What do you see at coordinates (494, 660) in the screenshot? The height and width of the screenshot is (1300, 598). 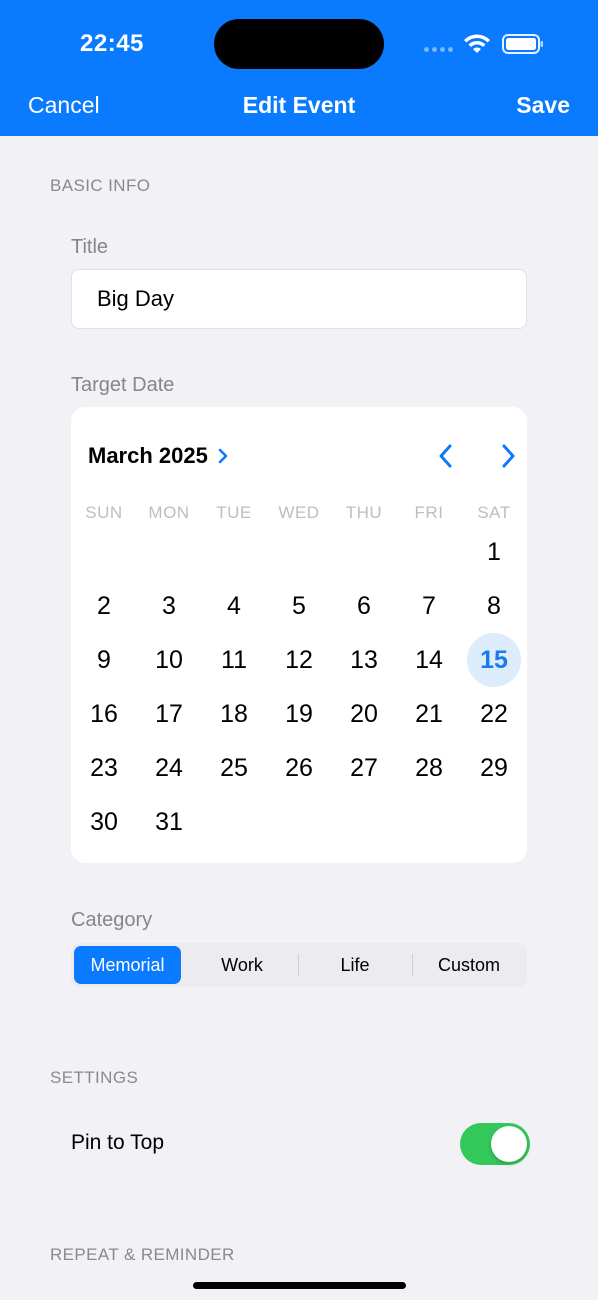 I see `calendar-day-selected: 15` at bounding box center [494, 660].